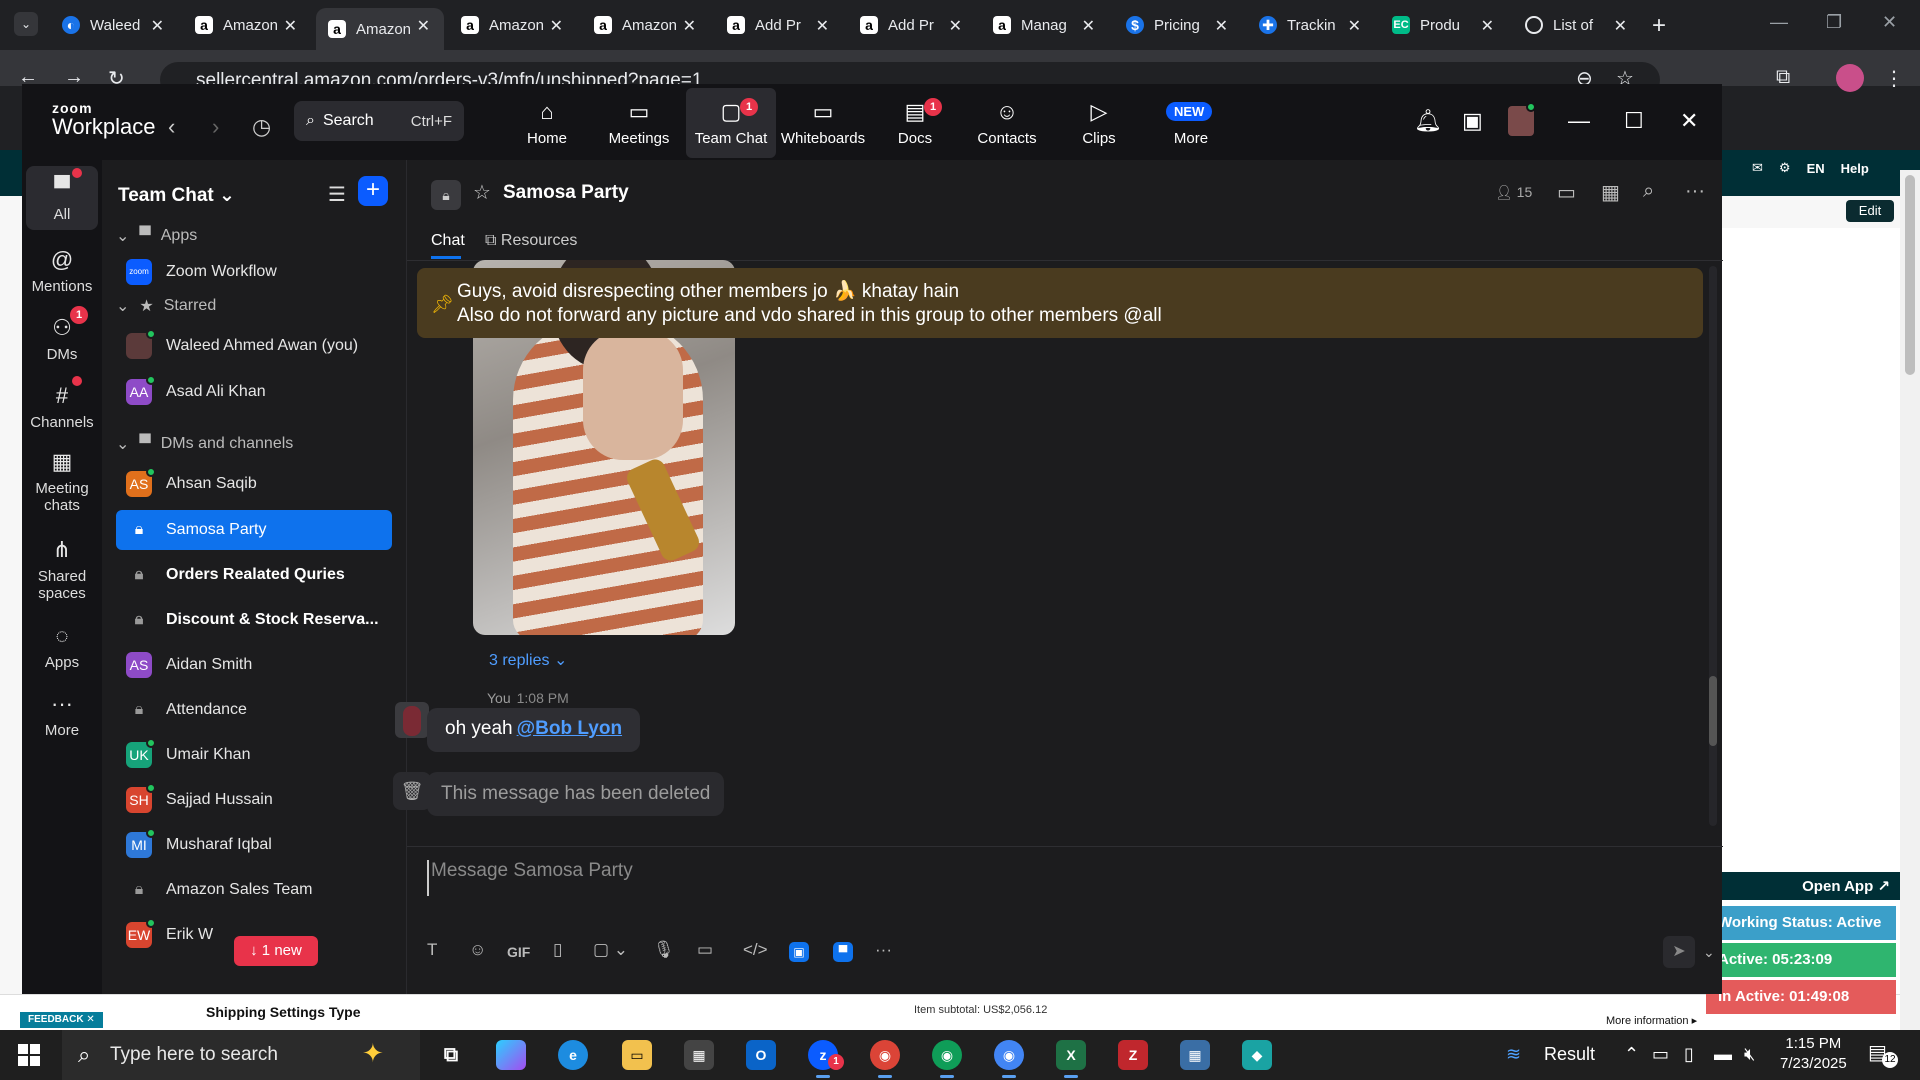 Image resolution: width=1920 pixels, height=1080 pixels. What do you see at coordinates (843, 952) in the screenshot?
I see `chat-app-icon: ▀` at bounding box center [843, 952].